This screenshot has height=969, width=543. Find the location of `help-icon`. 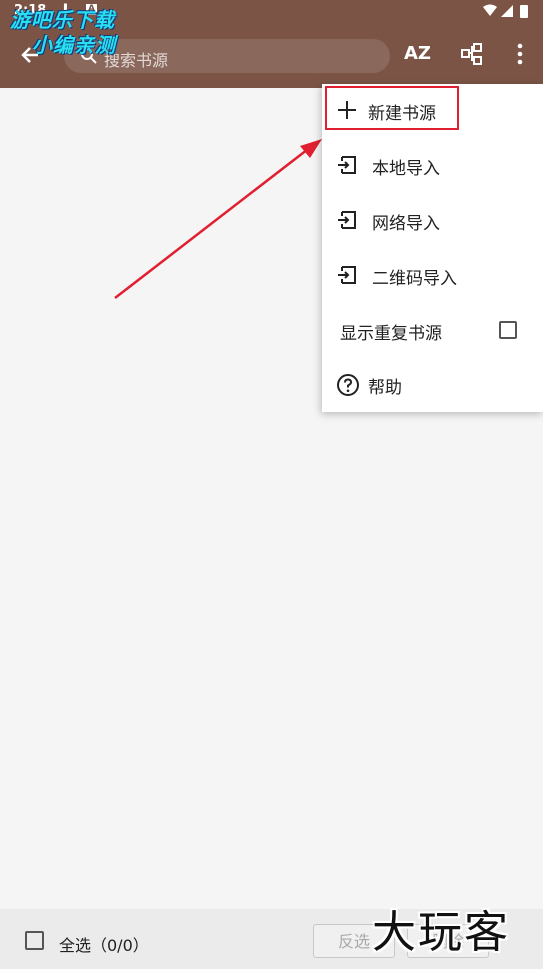

help-icon is located at coordinates (348, 385).